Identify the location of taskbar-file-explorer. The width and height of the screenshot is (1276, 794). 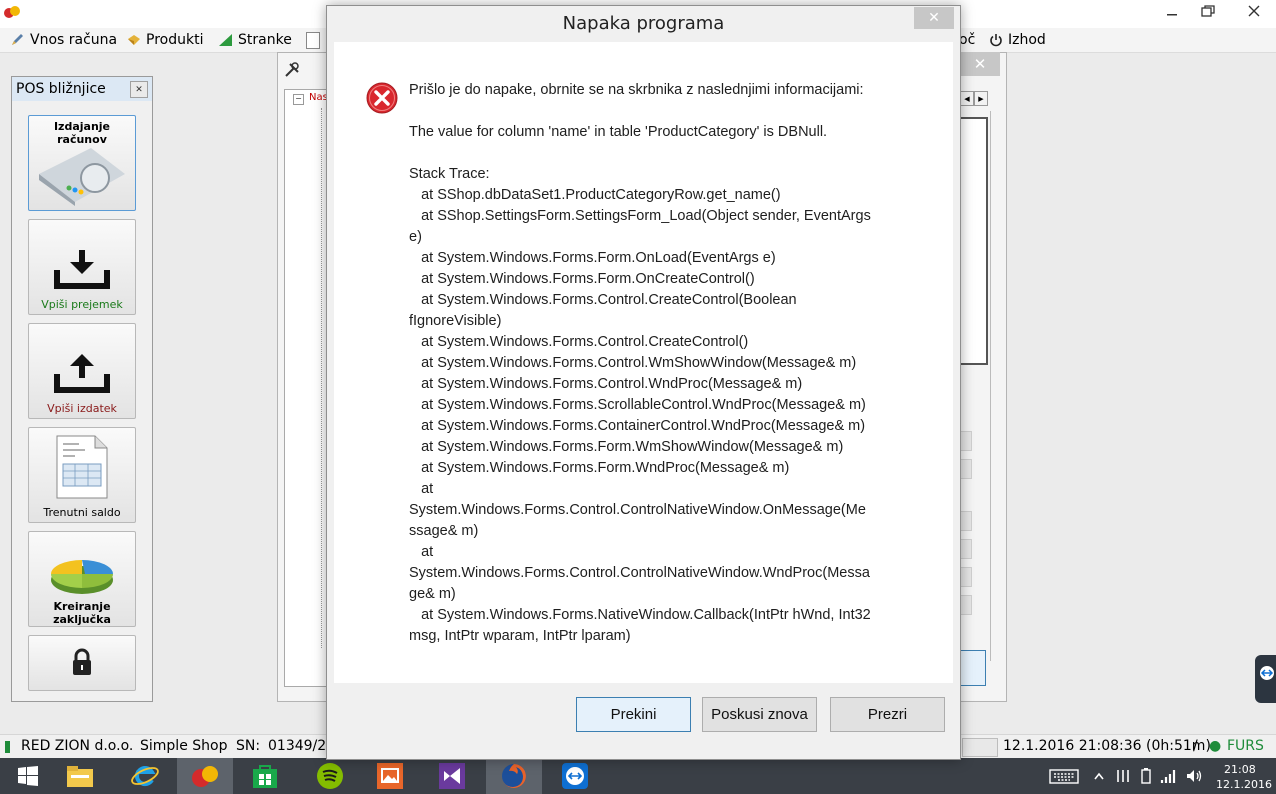
(80, 776).